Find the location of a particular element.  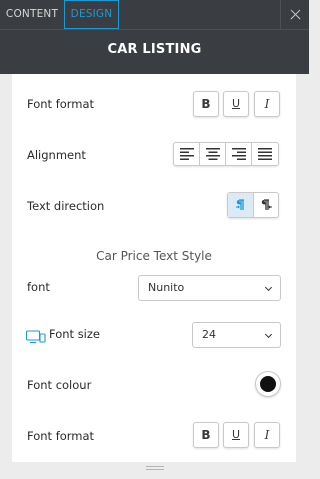

align-left-icon is located at coordinates (187, 154).